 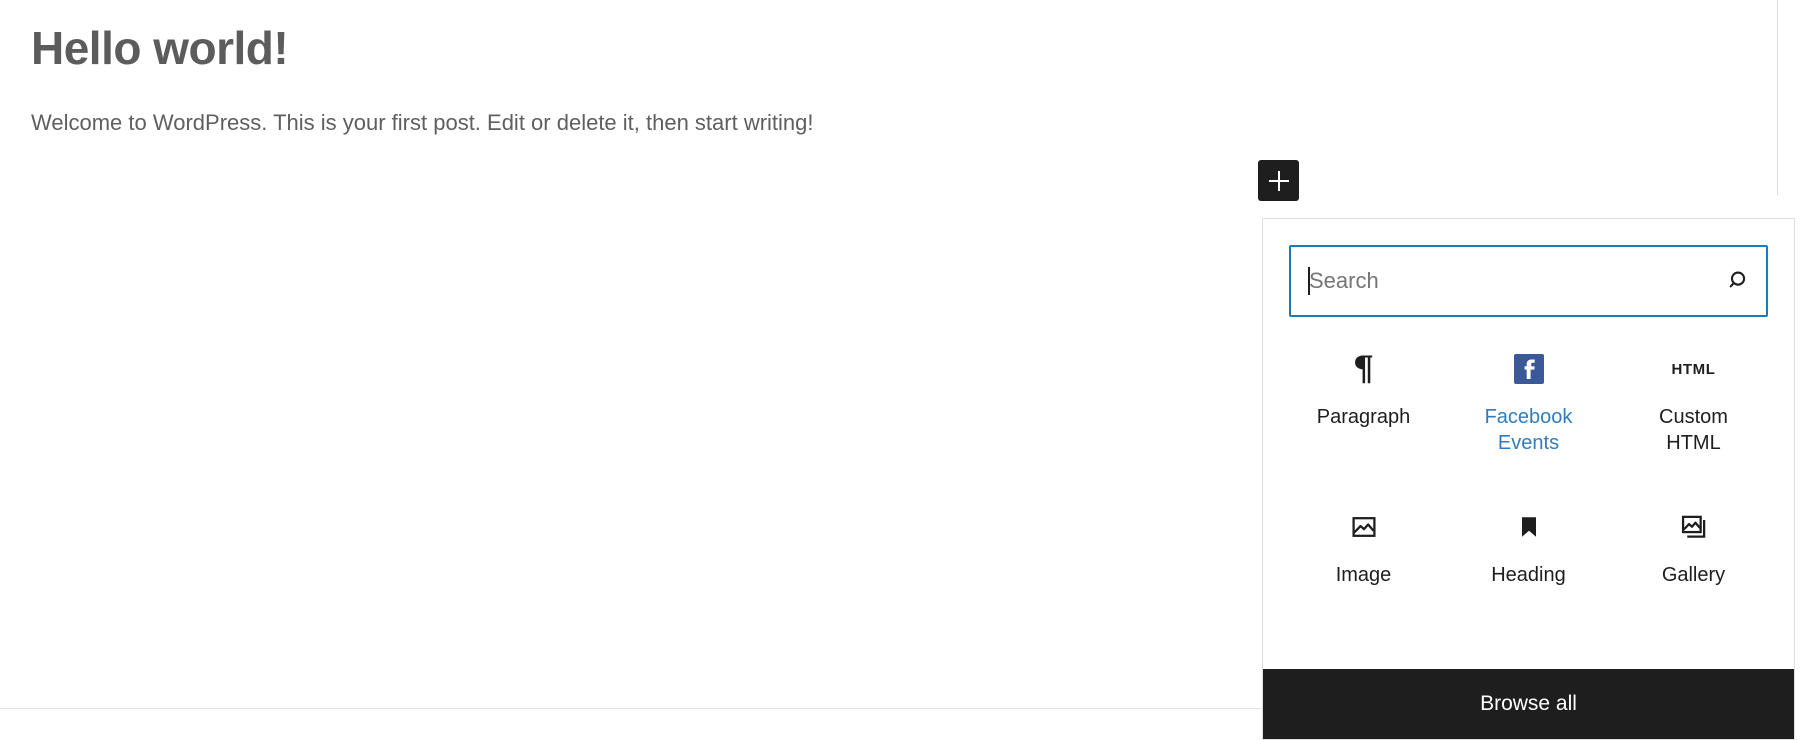 I want to click on block-item-label: Heading, so click(x=1528, y=575).